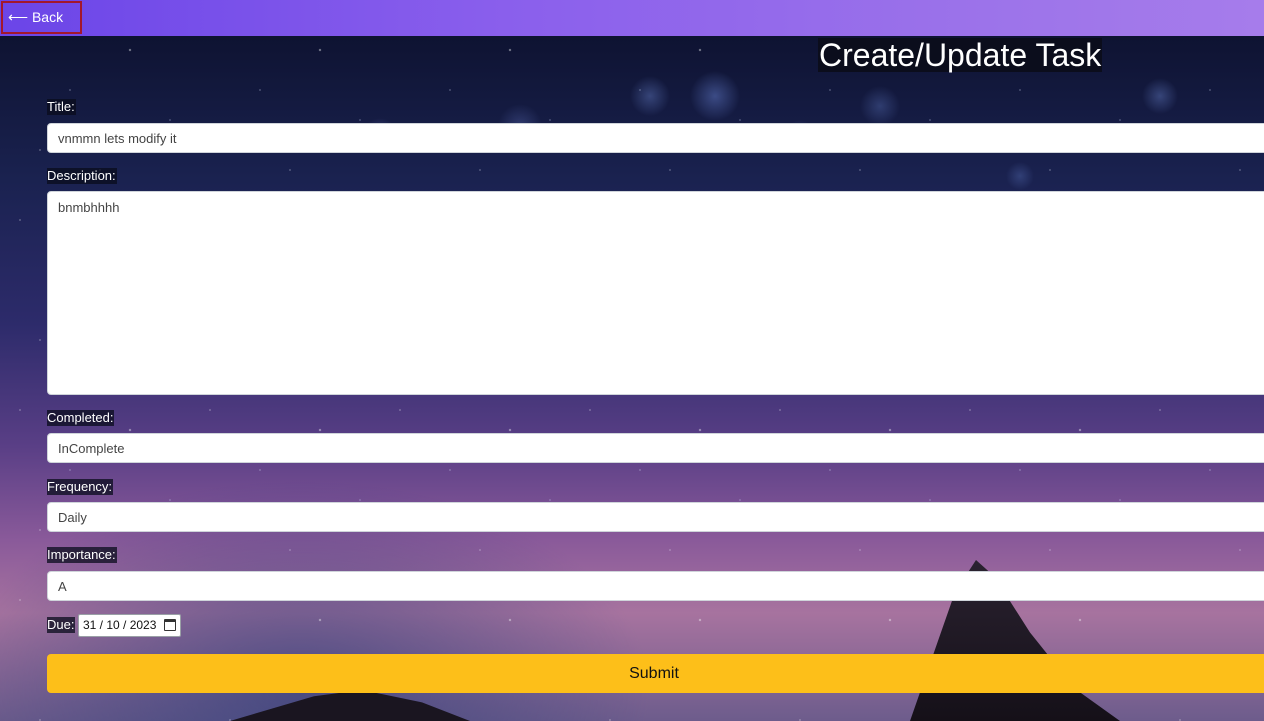 The height and width of the screenshot is (721, 1264). What do you see at coordinates (632, 18) in the screenshot?
I see `top-bar: ⟵ Back` at bounding box center [632, 18].